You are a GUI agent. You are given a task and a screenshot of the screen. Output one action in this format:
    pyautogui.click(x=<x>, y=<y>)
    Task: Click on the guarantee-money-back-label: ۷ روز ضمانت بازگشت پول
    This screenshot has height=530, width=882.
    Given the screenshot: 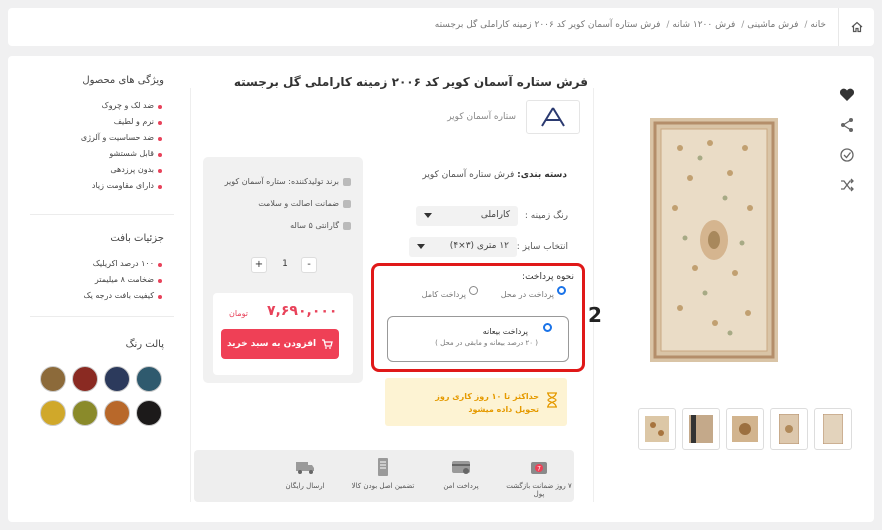 What is the action you would take?
    pyautogui.click(x=539, y=490)
    